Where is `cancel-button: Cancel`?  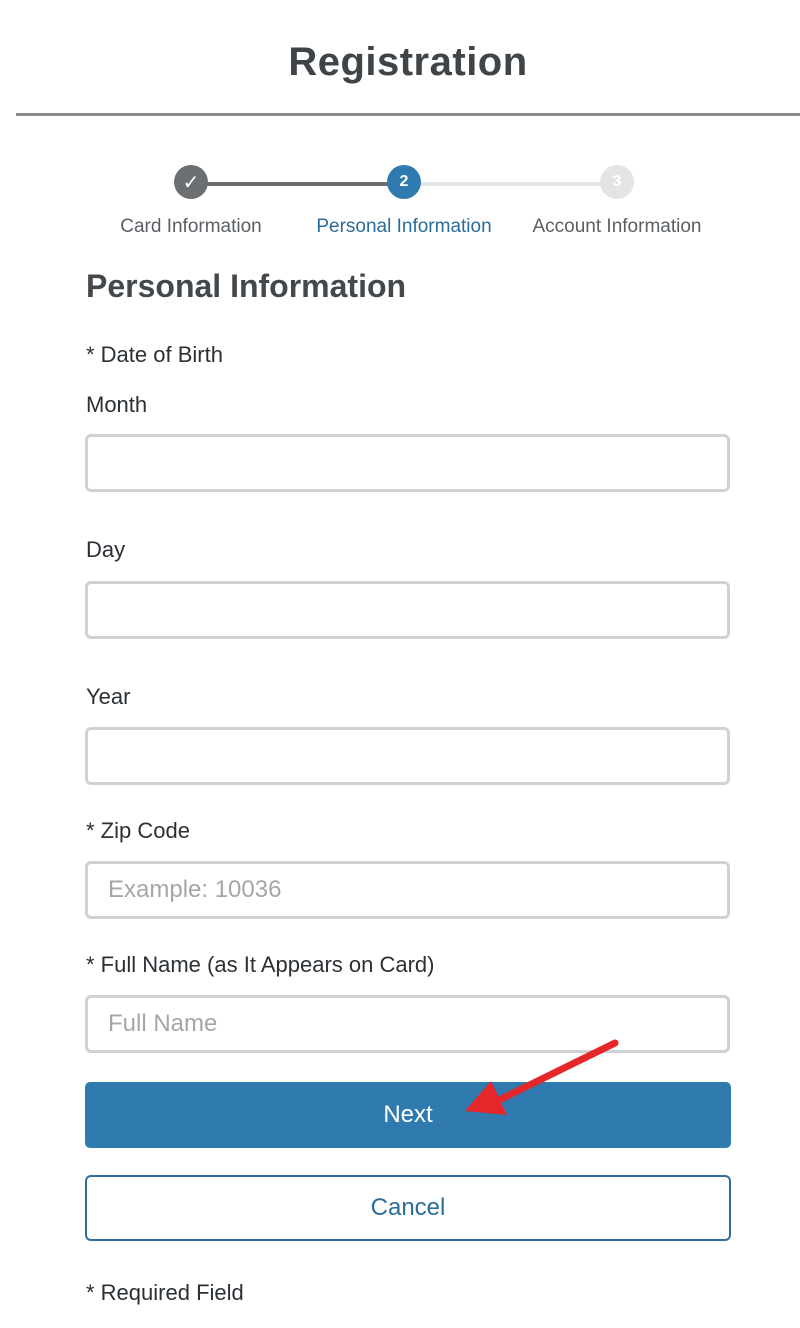
cancel-button: Cancel is located at coordinates (408, 1208).